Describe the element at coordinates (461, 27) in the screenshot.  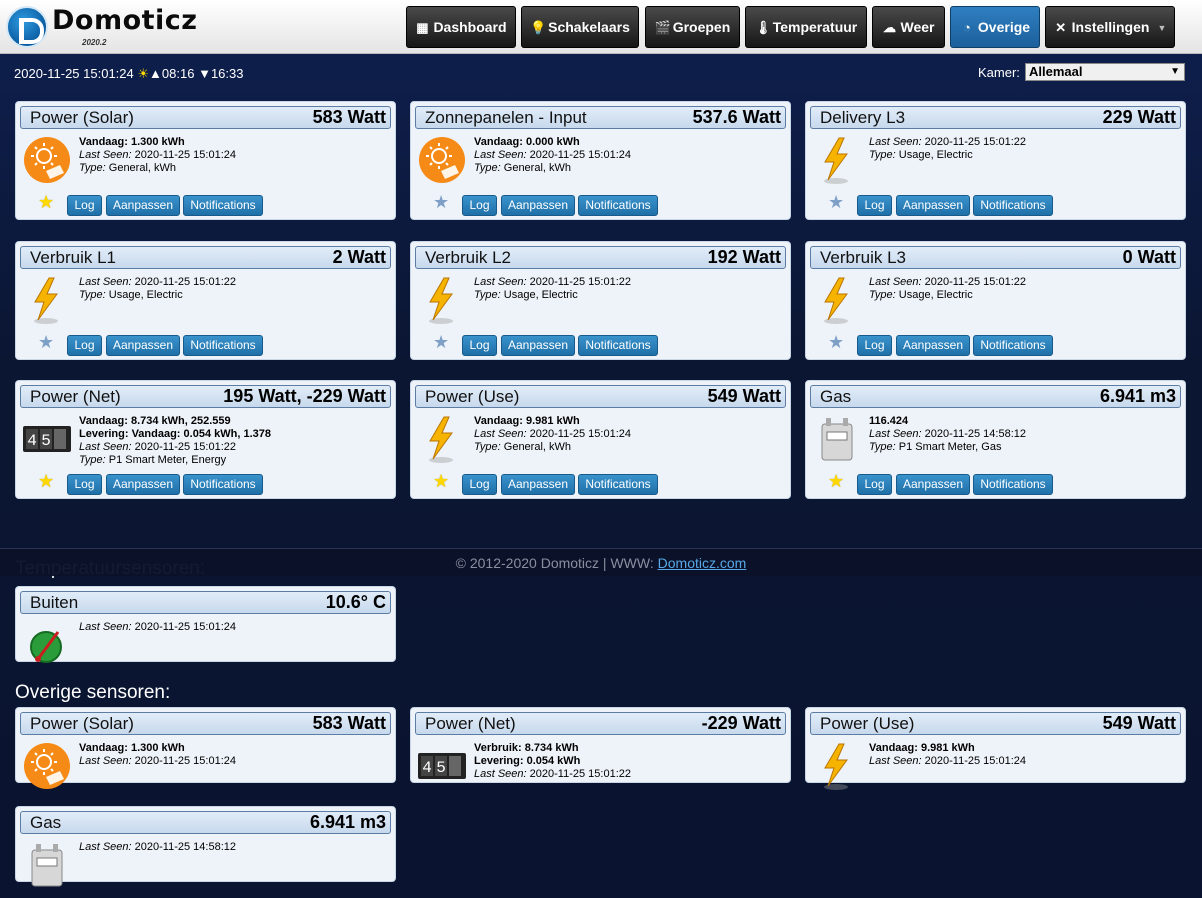
I see `nav-dashboard-button: ▦ Dashboard` at that location.